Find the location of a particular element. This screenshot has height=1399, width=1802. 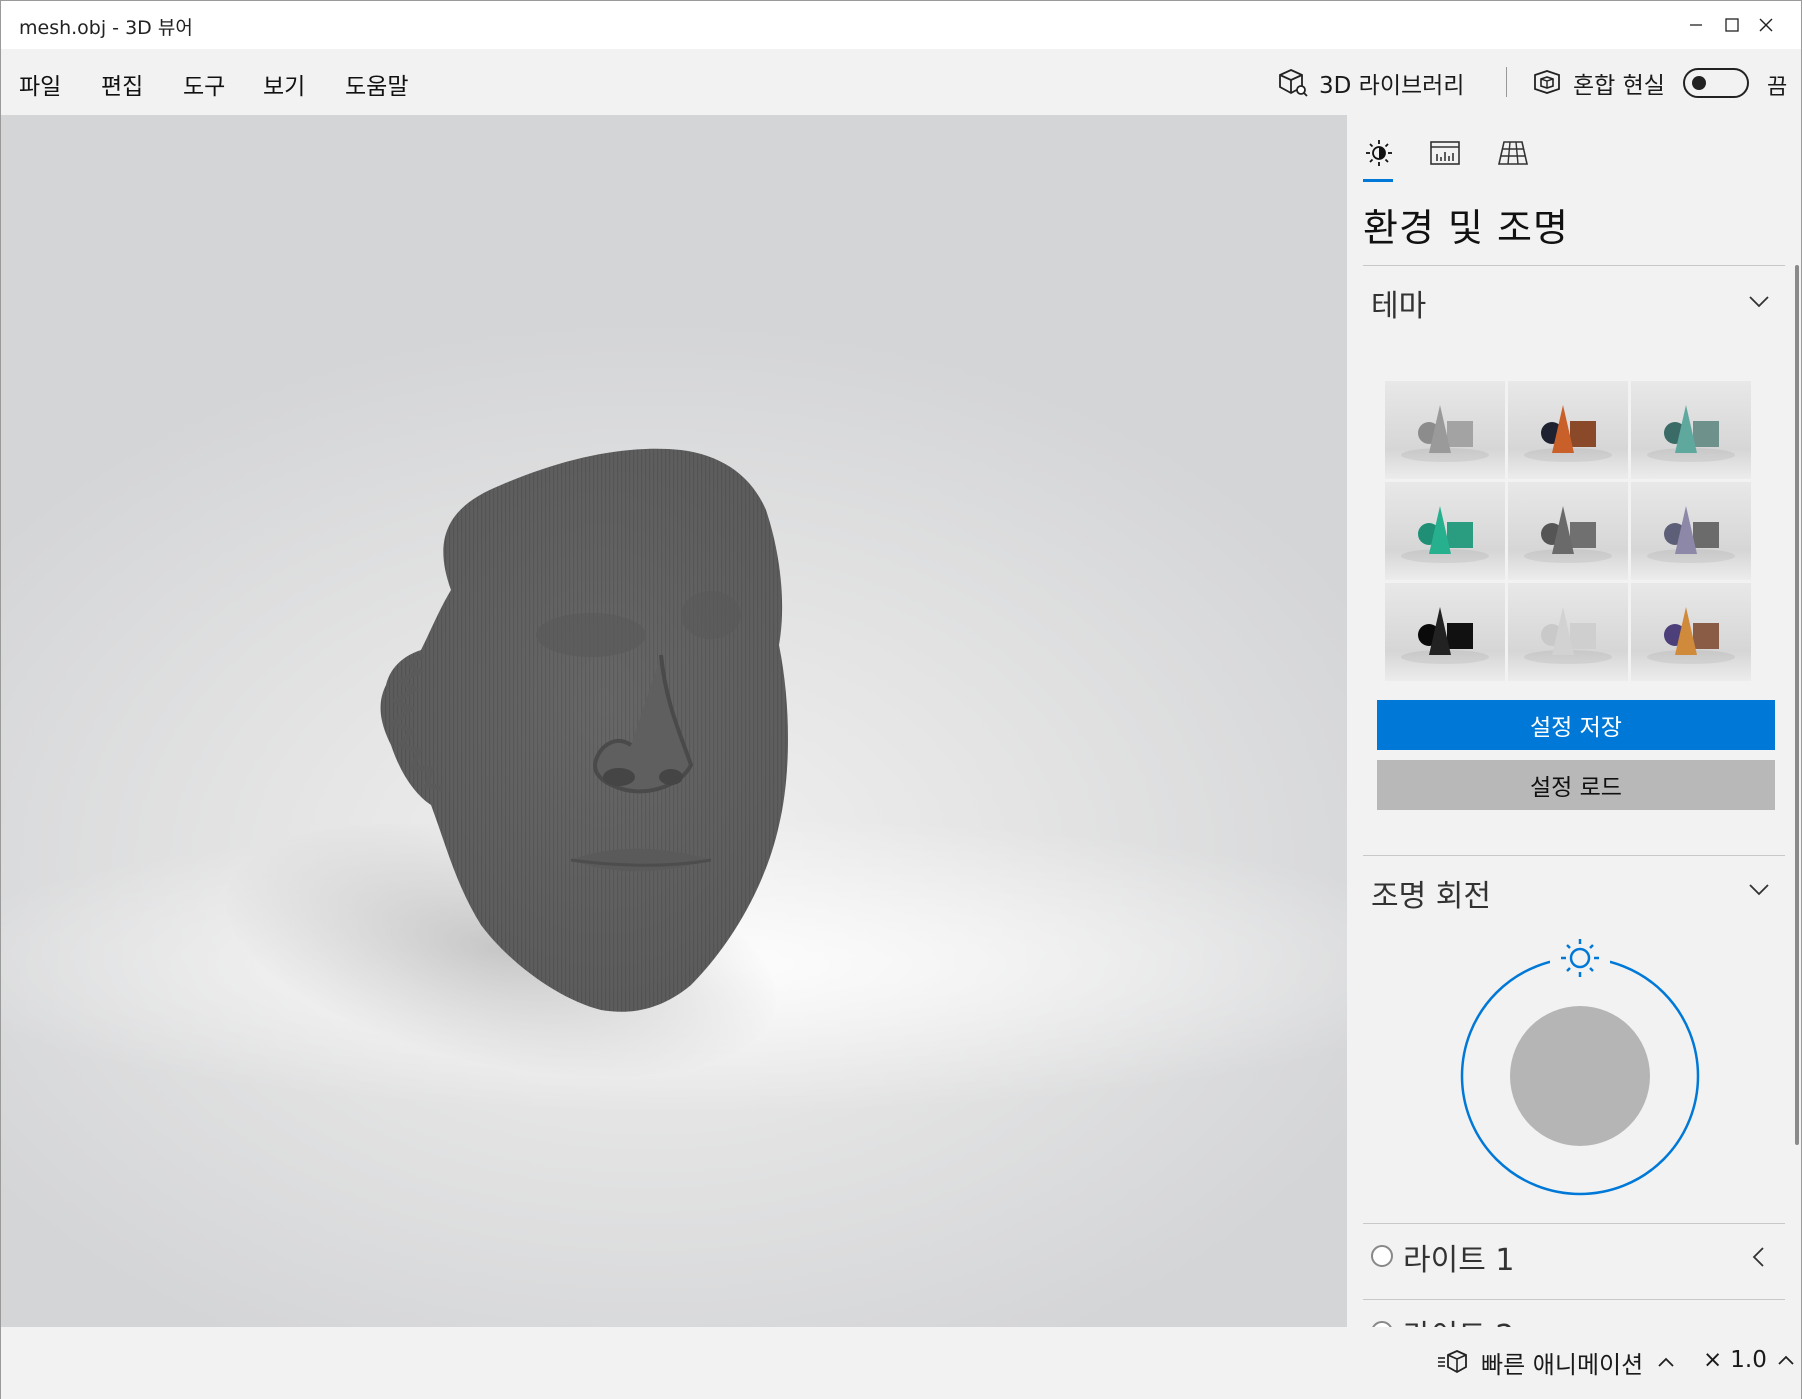

face-mesh-model is located at coordinates (631, 725).